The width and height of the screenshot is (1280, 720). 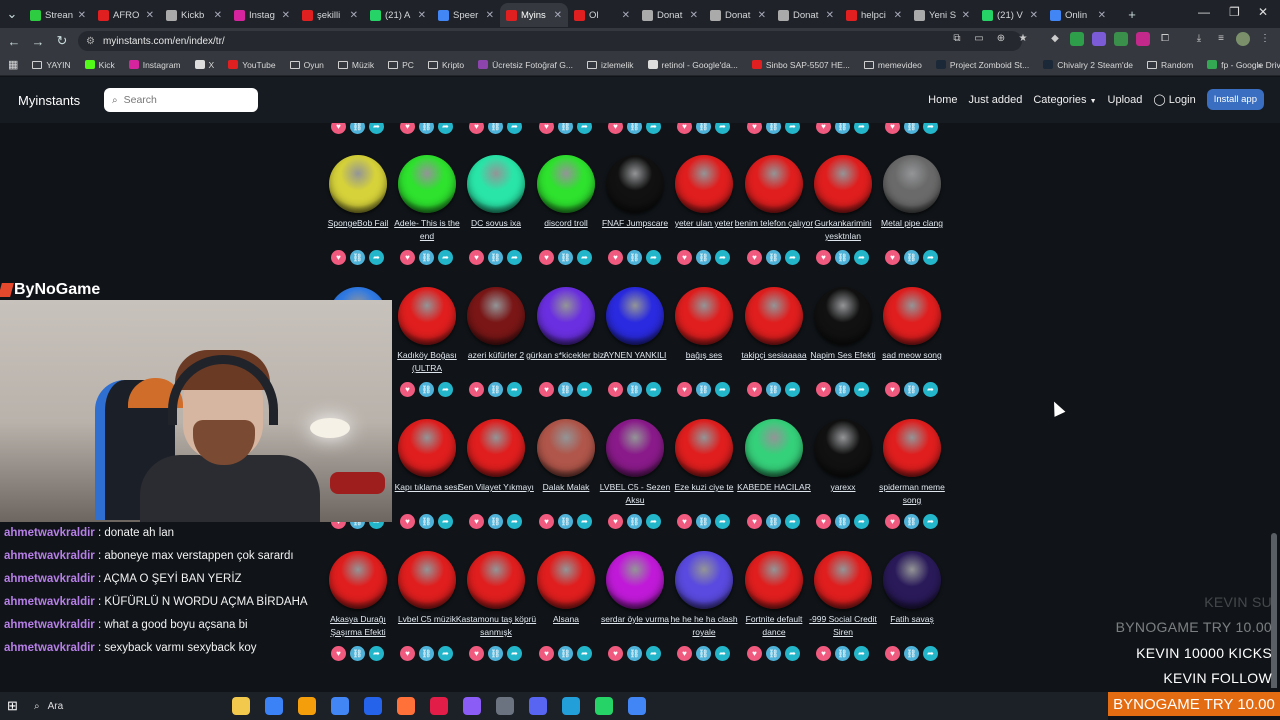 I want to click on instant-title-link: spiderman meme song, so click(x=912, y=495).